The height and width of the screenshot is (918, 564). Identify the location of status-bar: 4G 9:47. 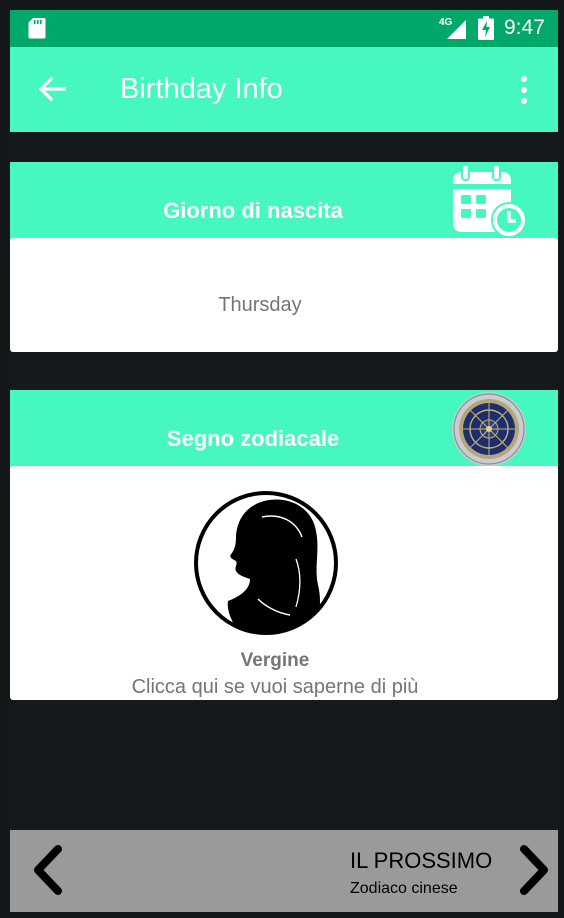
(284, 28).